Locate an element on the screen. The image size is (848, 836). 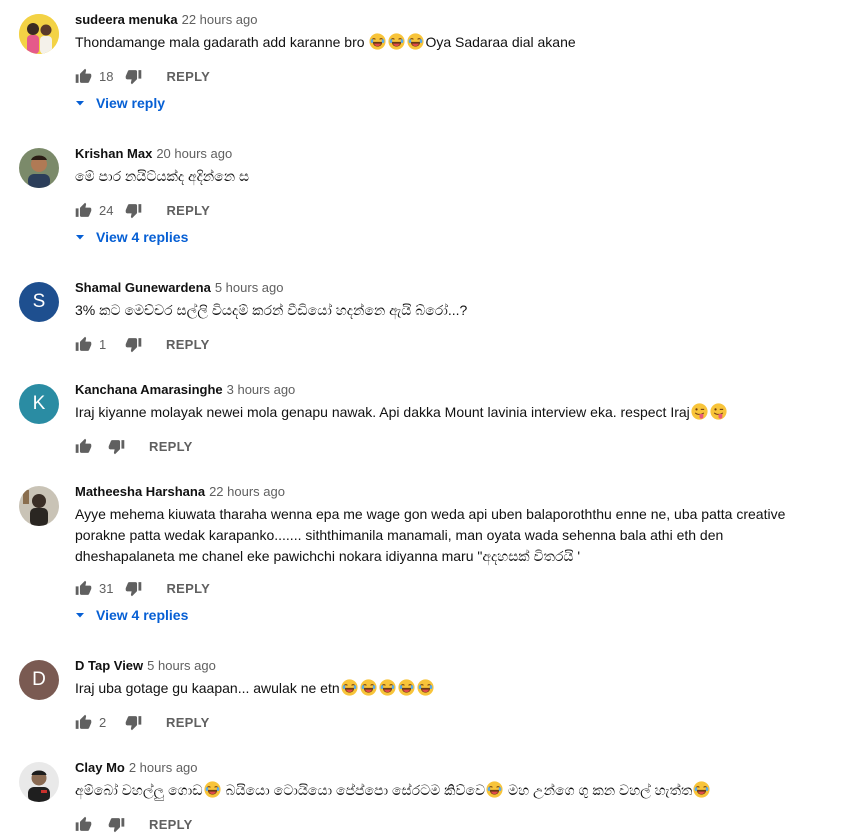
avatar: D is located at coordinates (39, 680).